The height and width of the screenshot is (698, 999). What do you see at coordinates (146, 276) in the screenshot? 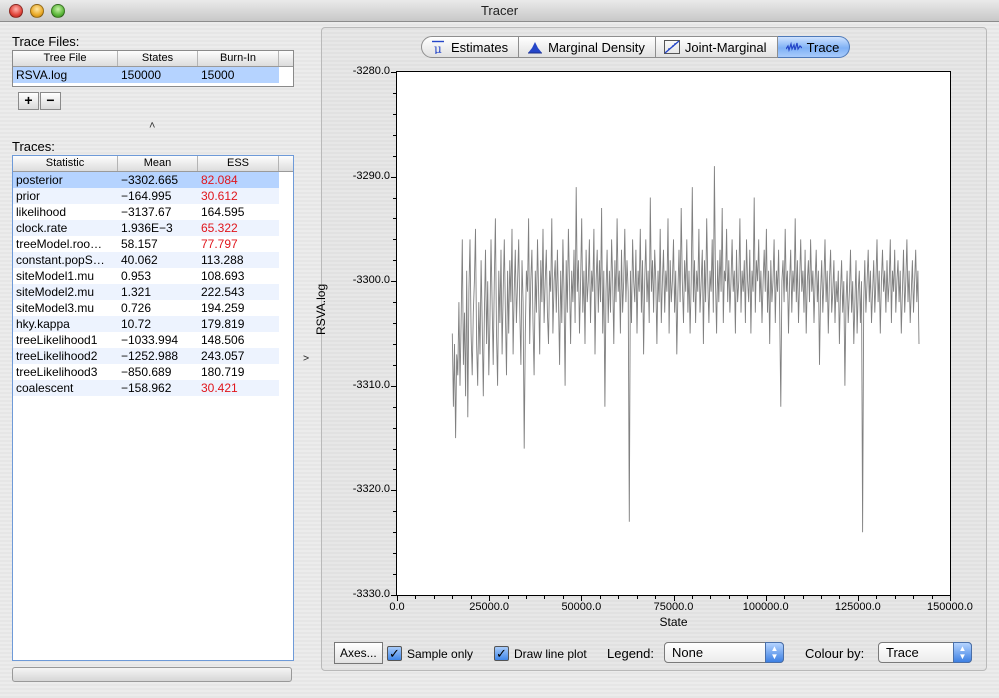
I see `trace-row: siteModel1.mu 0.953 108.693` at bounding box center [146, 276].